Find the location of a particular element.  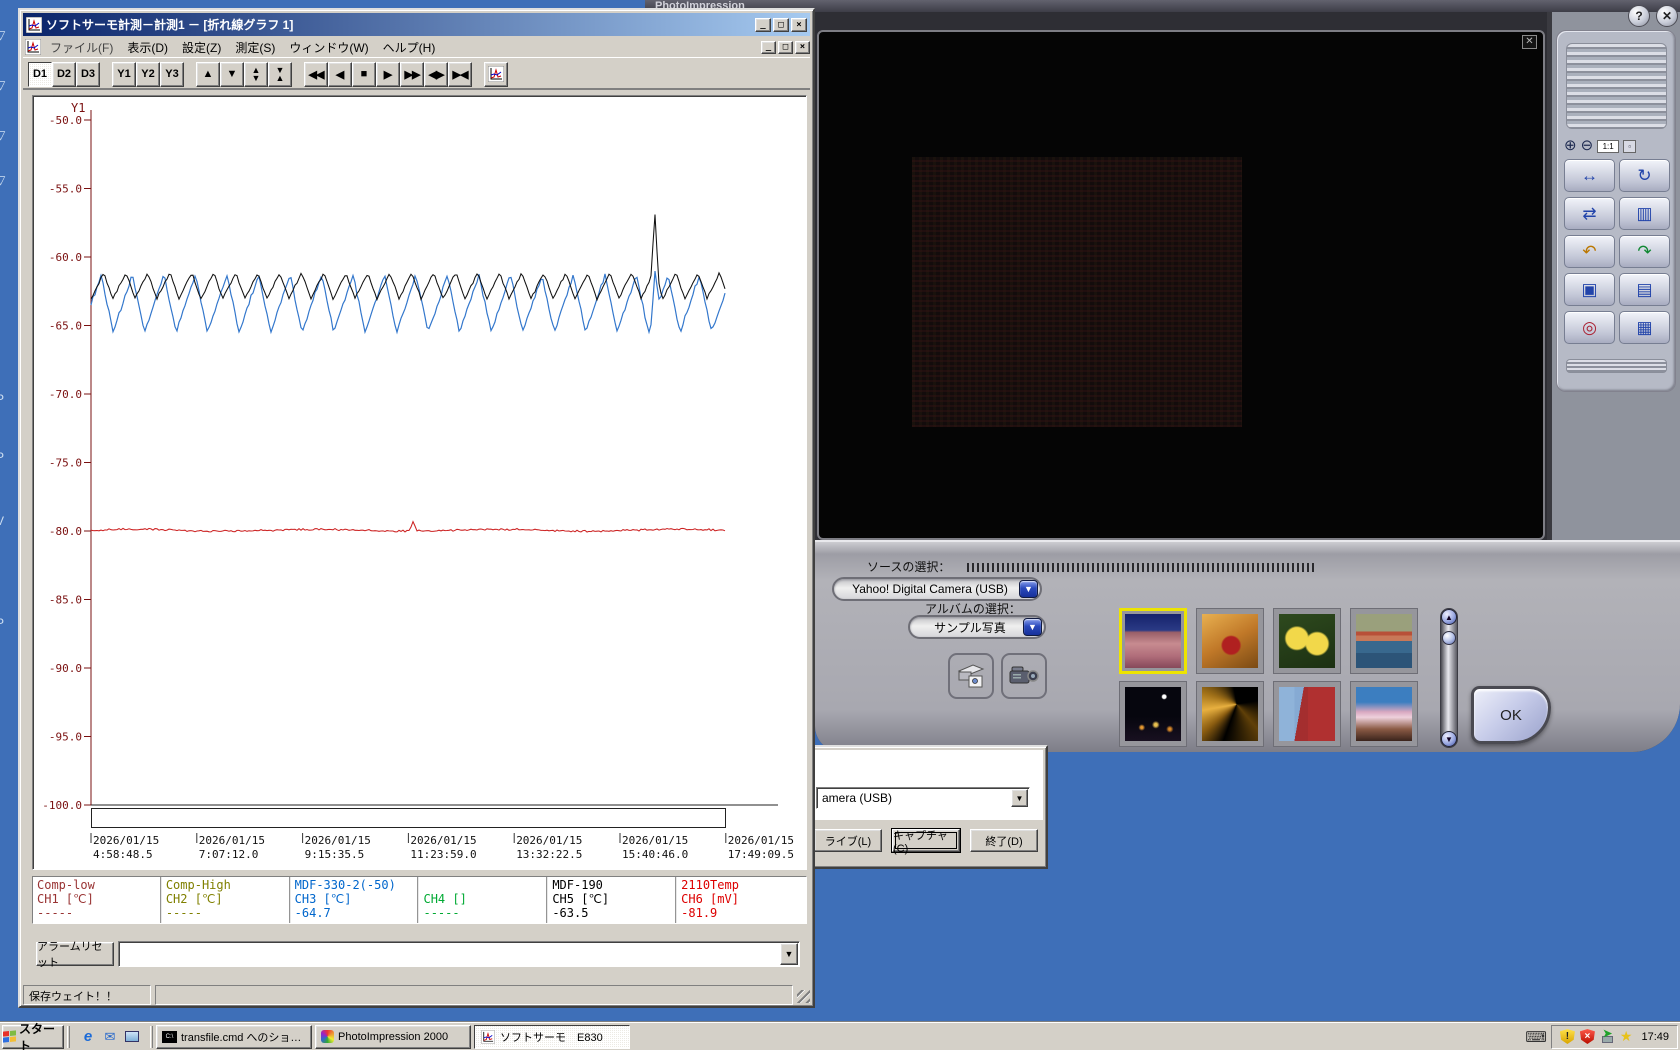

resize-grip is located at coordinates (803, 996).